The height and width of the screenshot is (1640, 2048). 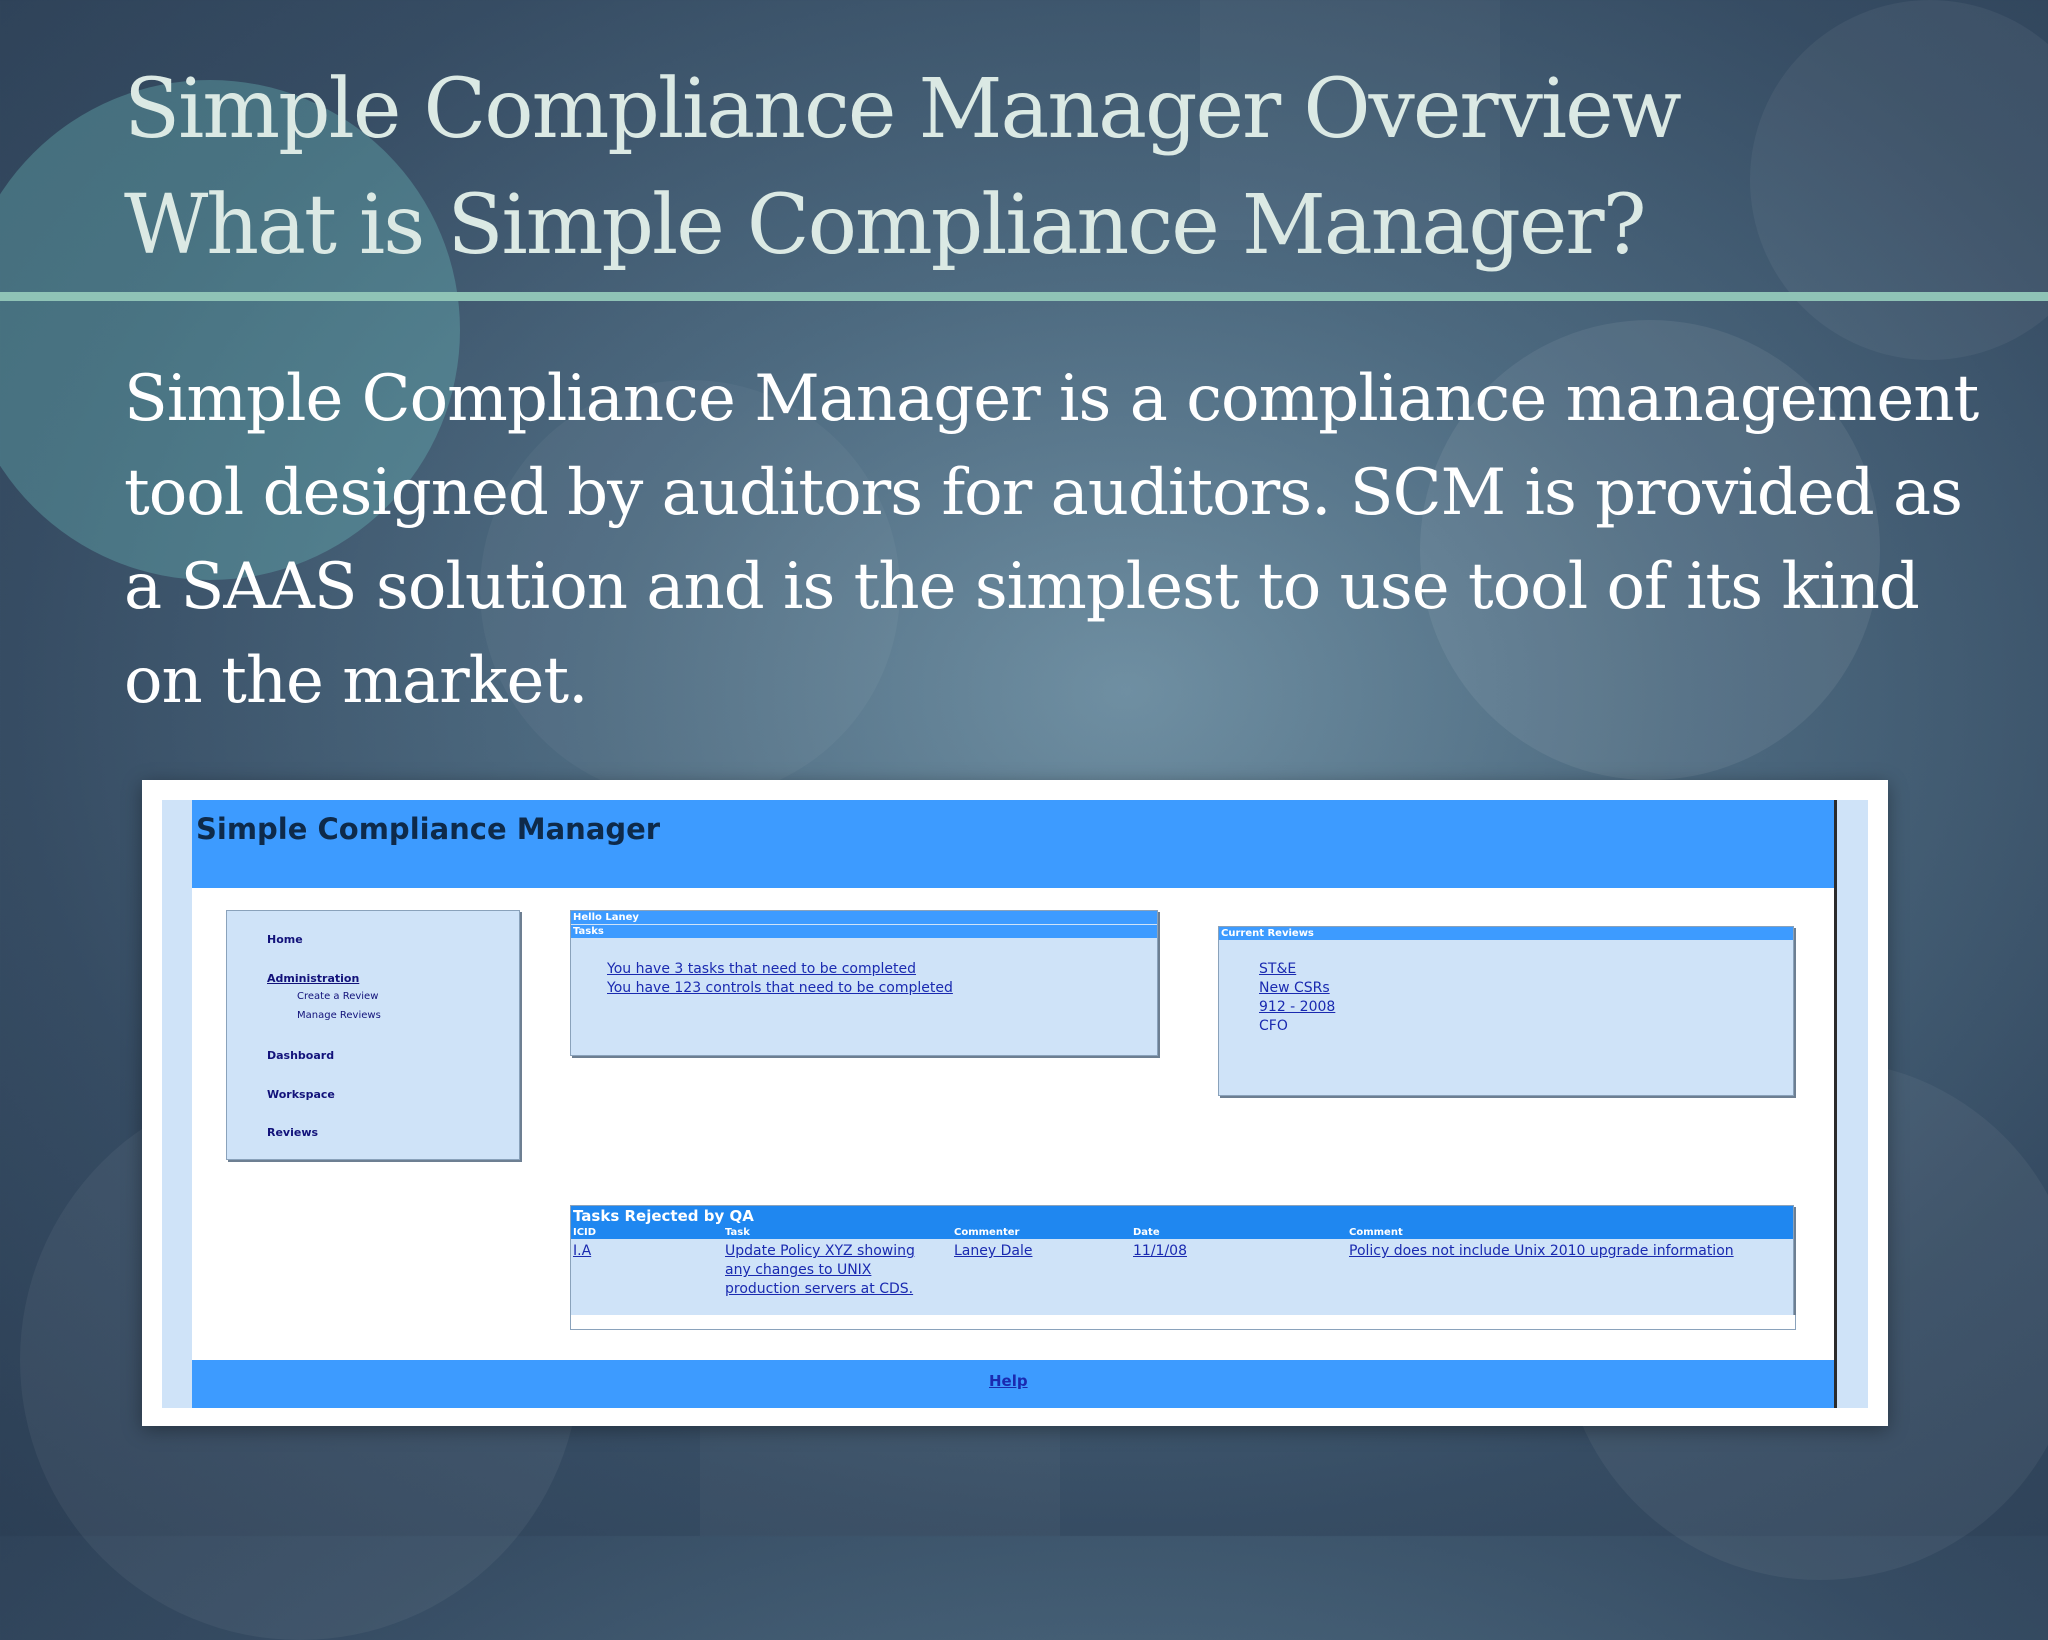 What do you see at coordinates (1146, 1232) in the screenshot?
I see `column-header-date: Date` at bounding box center [1146, 1232].